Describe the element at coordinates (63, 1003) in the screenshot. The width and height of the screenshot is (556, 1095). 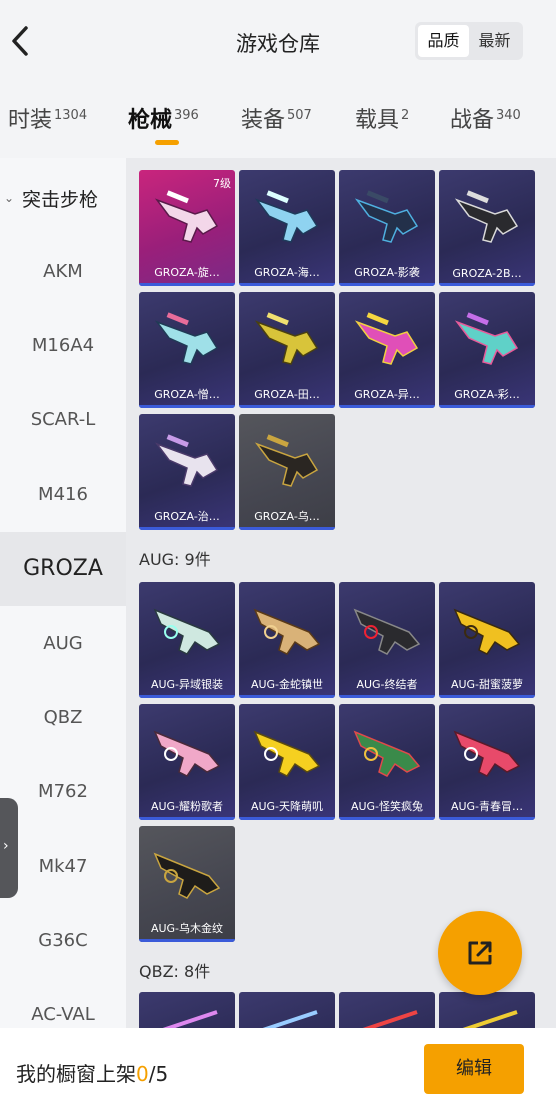
I see `sidebar-item-ac-val: AC-VAL` at that location.